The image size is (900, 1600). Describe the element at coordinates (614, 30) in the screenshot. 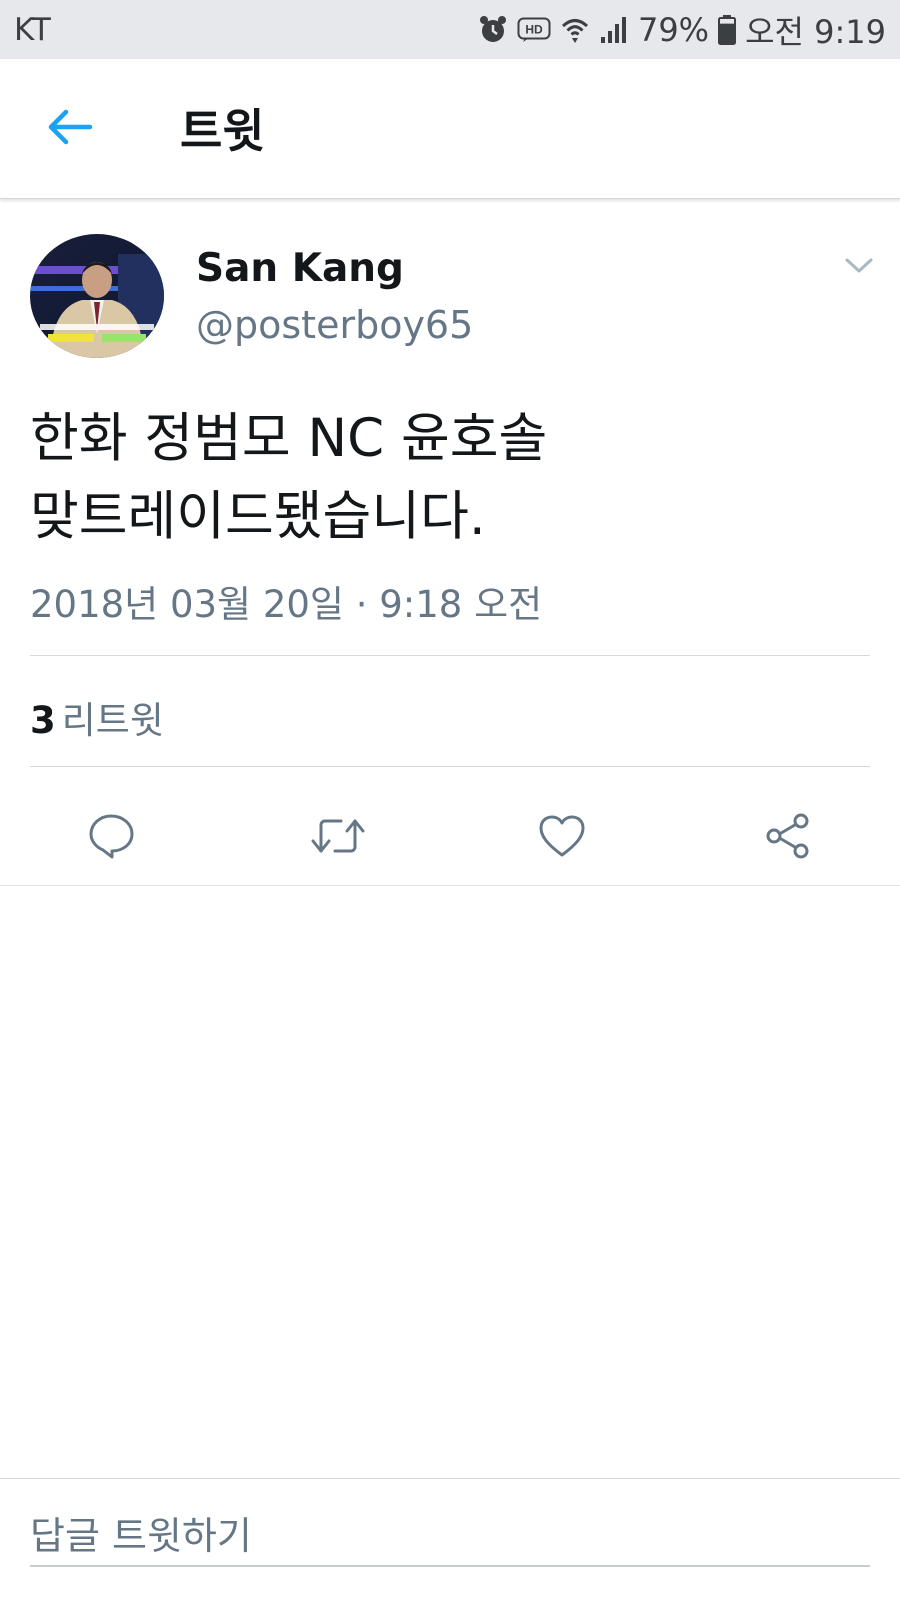

I see `signal-icon` at that location.